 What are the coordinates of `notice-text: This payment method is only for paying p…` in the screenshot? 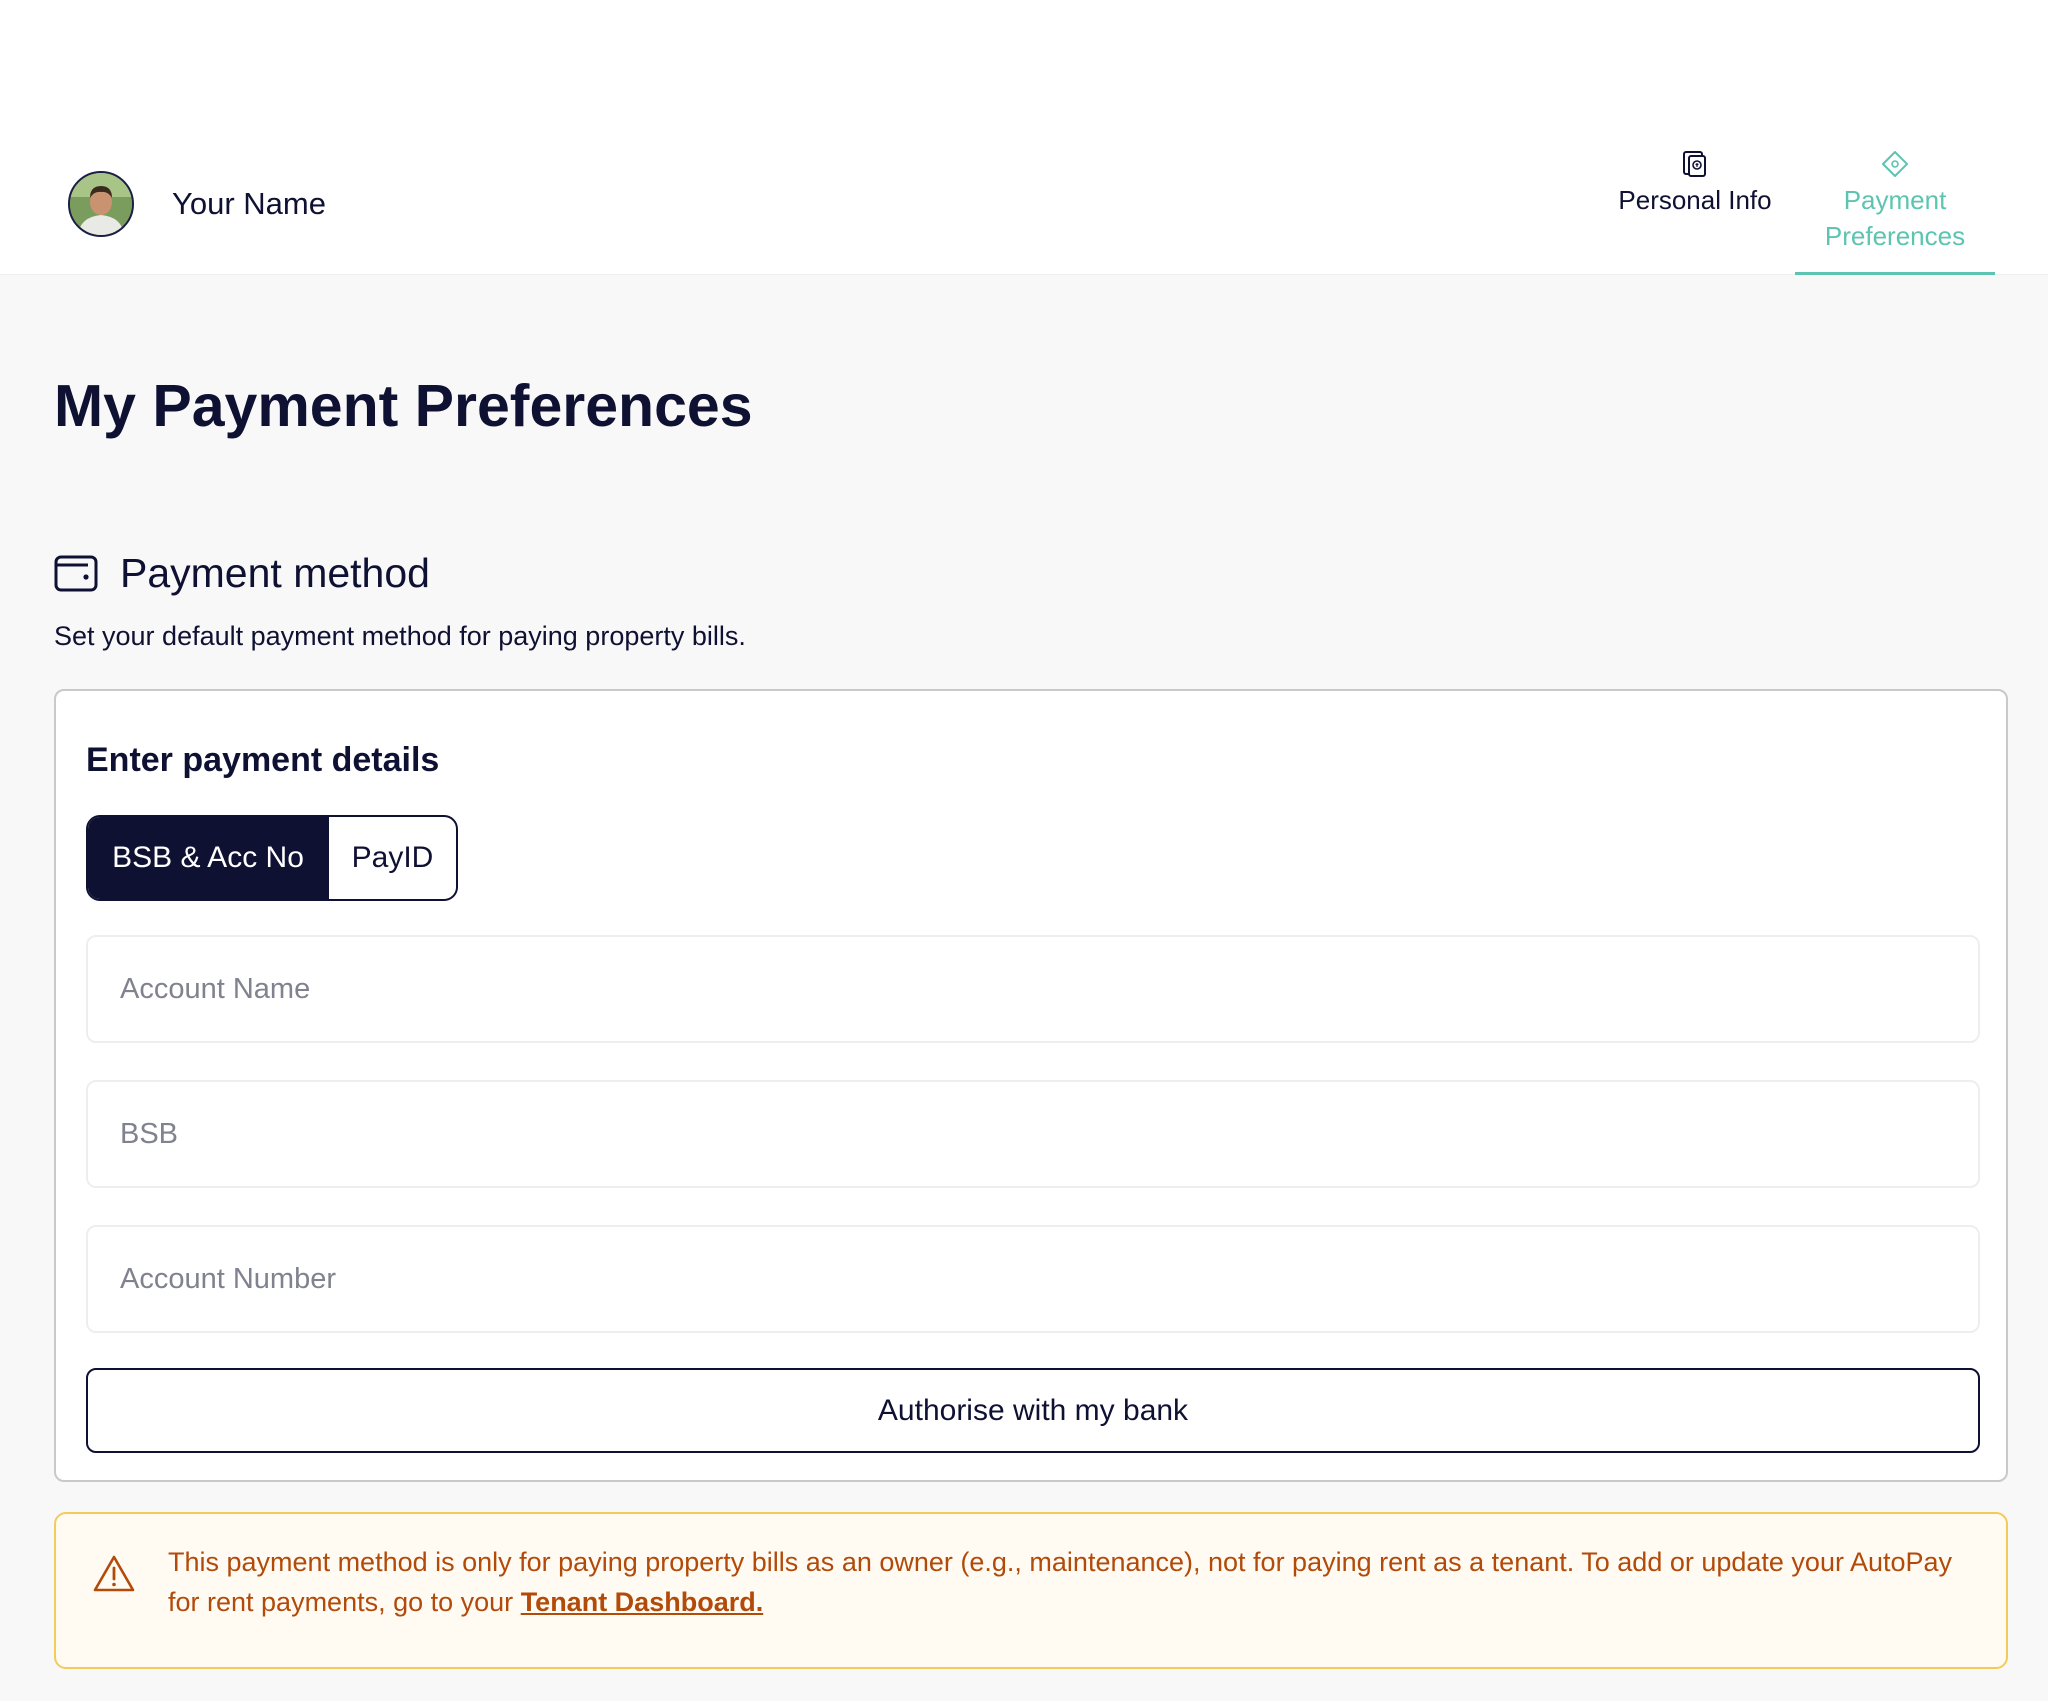 It's located at (1063, 1582).